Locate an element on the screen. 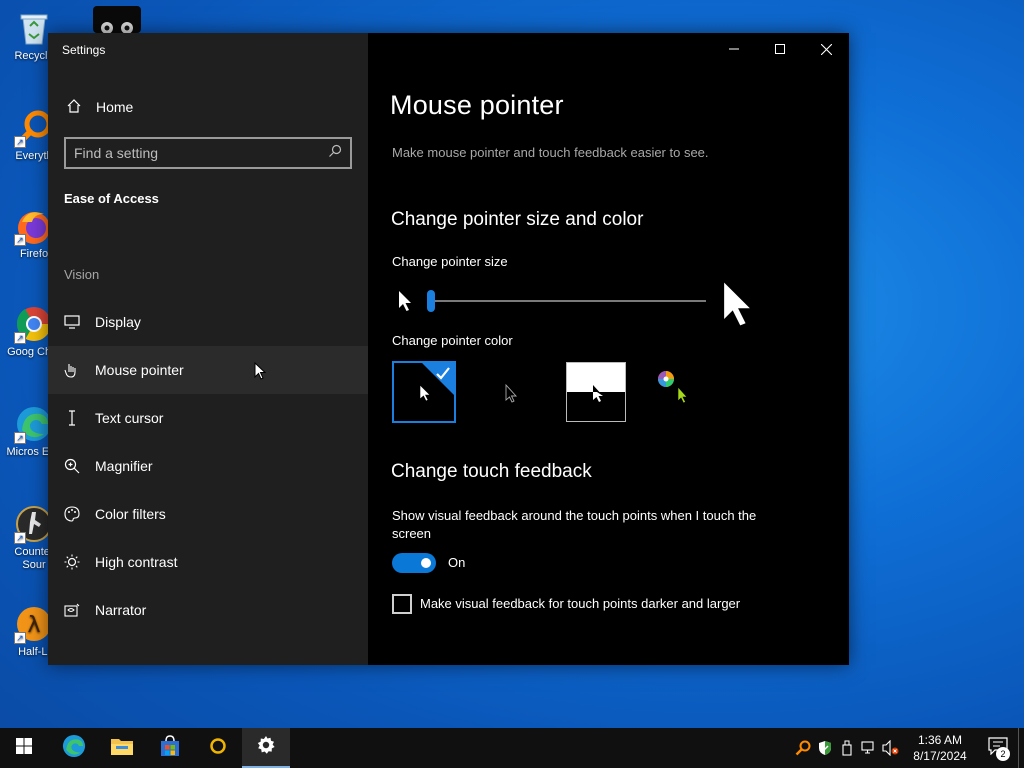 This screenshot has height=768, width=1024. clock-date: 8/17/2024 is located at coordinates (940, 756).